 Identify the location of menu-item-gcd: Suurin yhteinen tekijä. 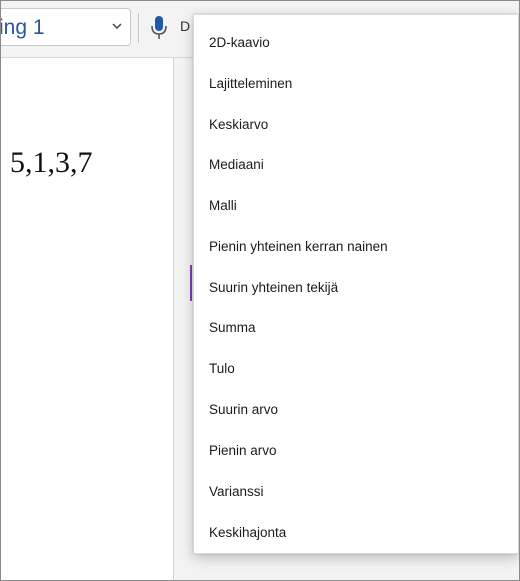
(356, 288).